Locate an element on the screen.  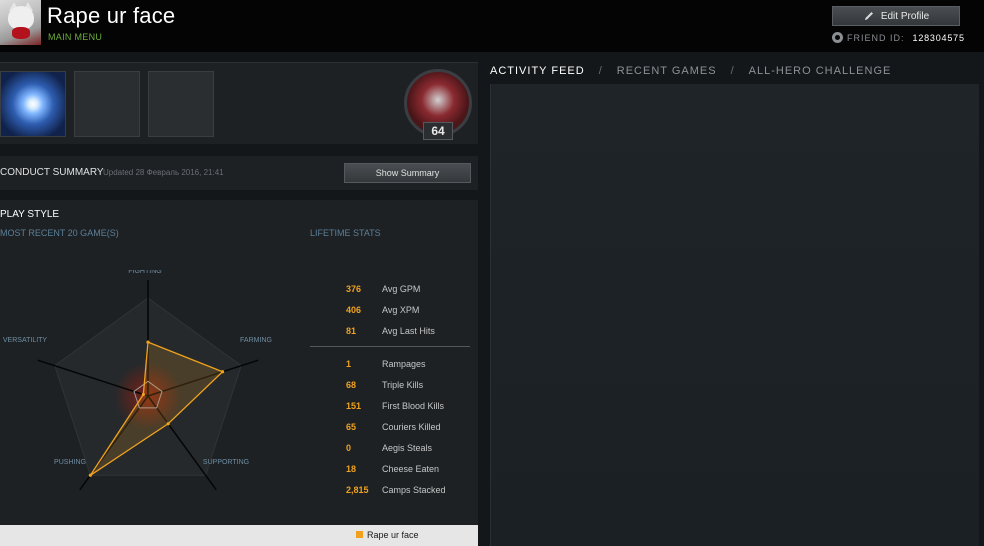
stat-label: First Blood Kills is located at coordinates (413, 405).